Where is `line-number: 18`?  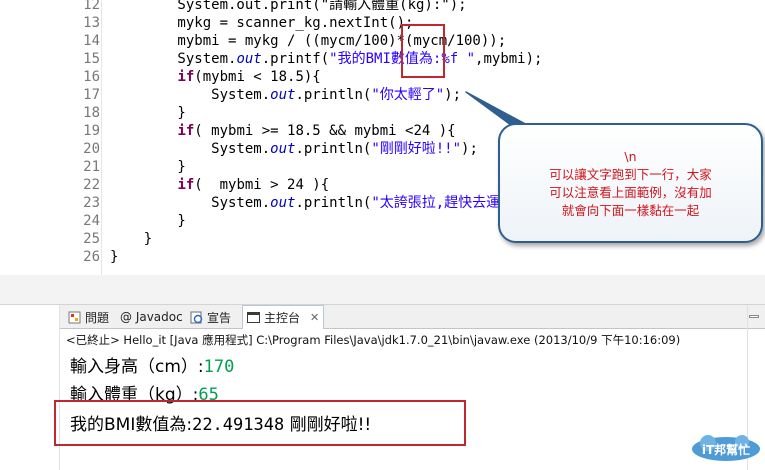
line-number: 18 is located at coordinates (91, 113).